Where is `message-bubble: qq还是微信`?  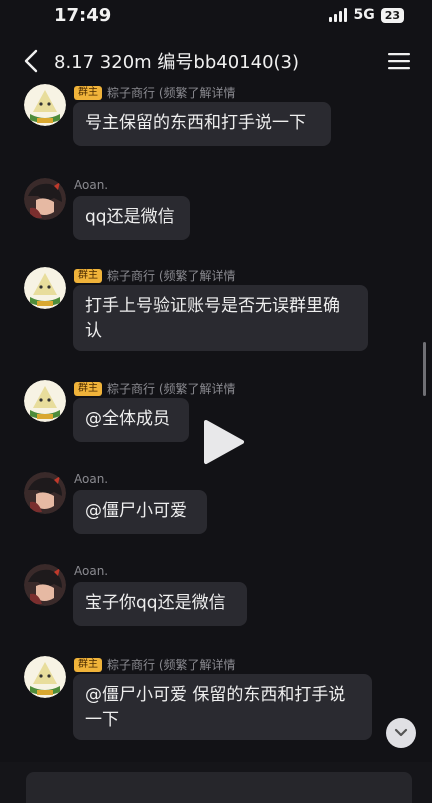 message-bubble: qq还是微信 is located at coordinates (131, 218).